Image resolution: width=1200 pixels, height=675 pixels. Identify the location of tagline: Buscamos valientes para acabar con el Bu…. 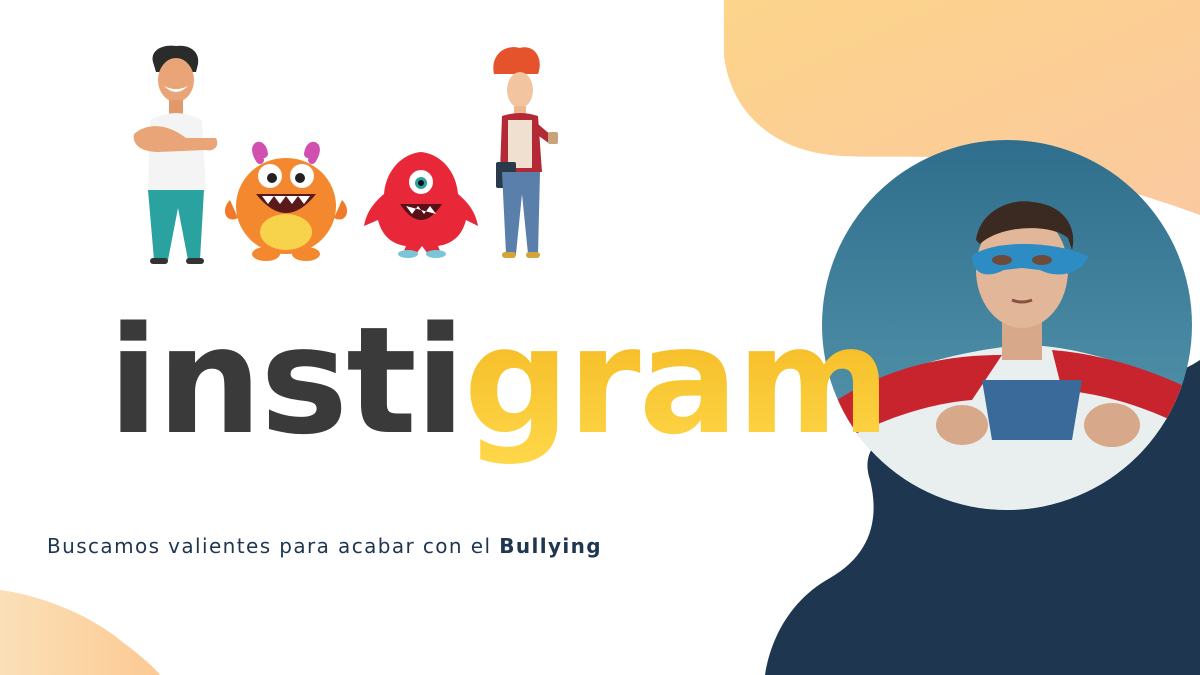
(324, 546).